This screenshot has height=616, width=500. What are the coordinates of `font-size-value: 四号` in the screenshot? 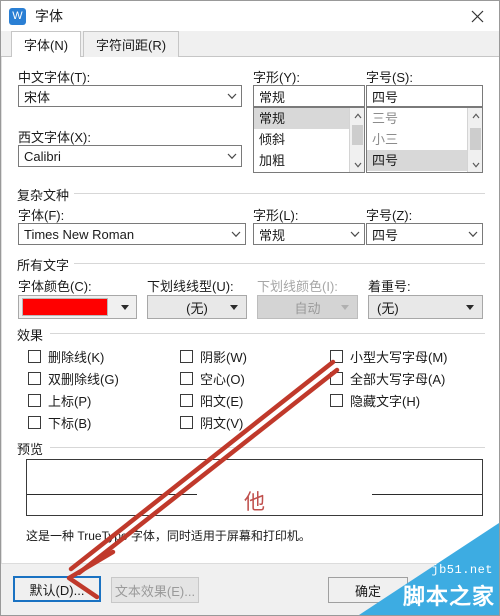 It's located at (385, 97).